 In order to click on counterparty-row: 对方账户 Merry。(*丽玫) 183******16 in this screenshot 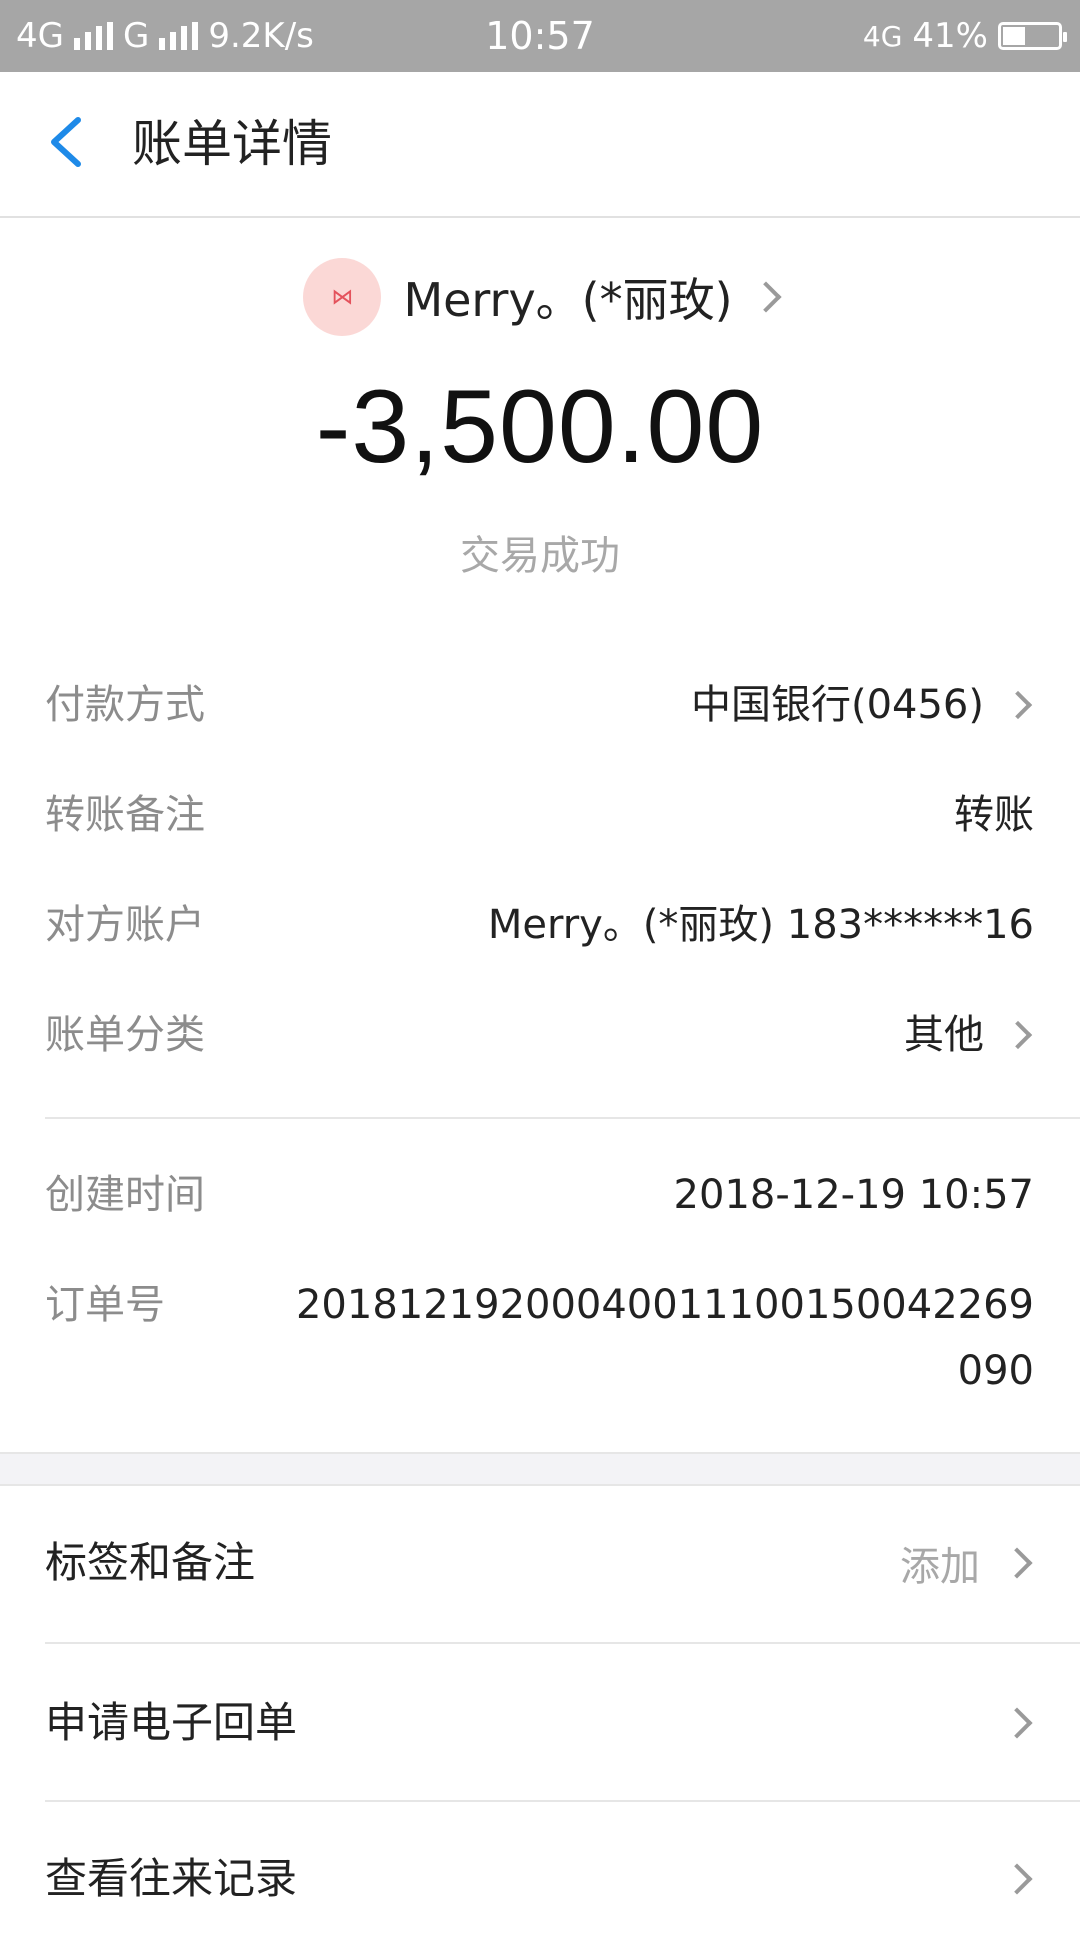, I will do `click(540, 925)`.